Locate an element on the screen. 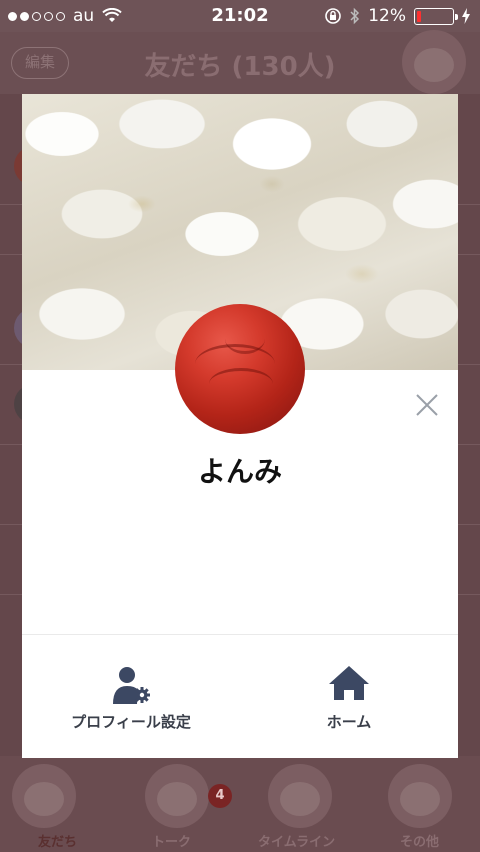  tab-bar: 4 友だち トーク タイムライン その他 is located at coordinates (240, 804).